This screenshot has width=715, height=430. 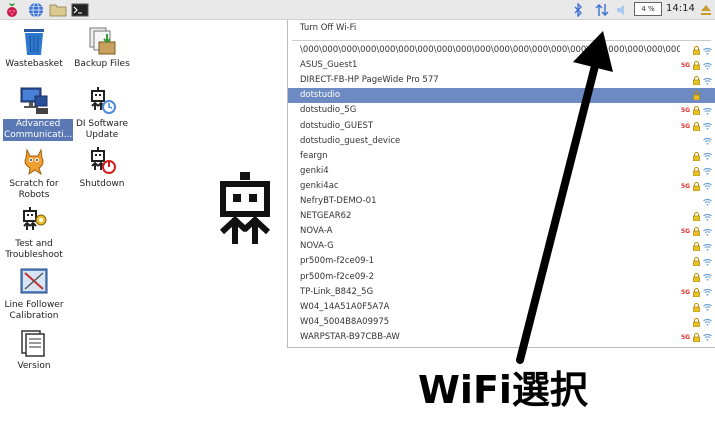 What do you see at coordinates (317, 246) in the screenshot?
I see `wifi-ssid-label: NOVA-G` at bounding box center [317, 246].